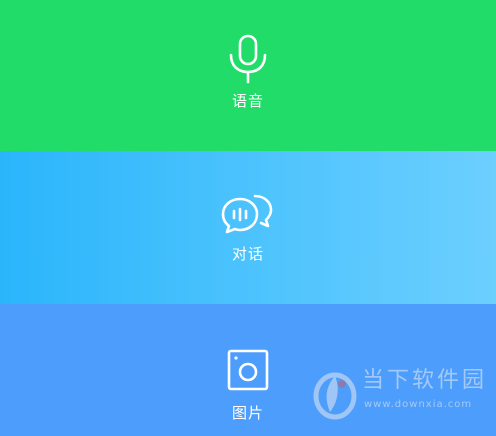 The width and height of the screenshot is (496, 436). I want to click on camera-icon, so click(248, 370).